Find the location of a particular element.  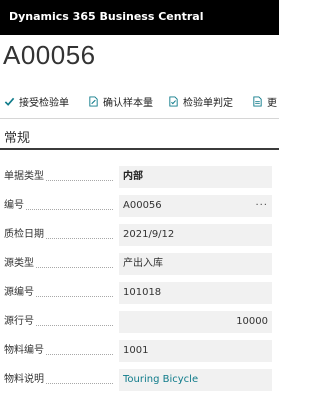

field-label: 源编号 is located at coordinates (20, 293).